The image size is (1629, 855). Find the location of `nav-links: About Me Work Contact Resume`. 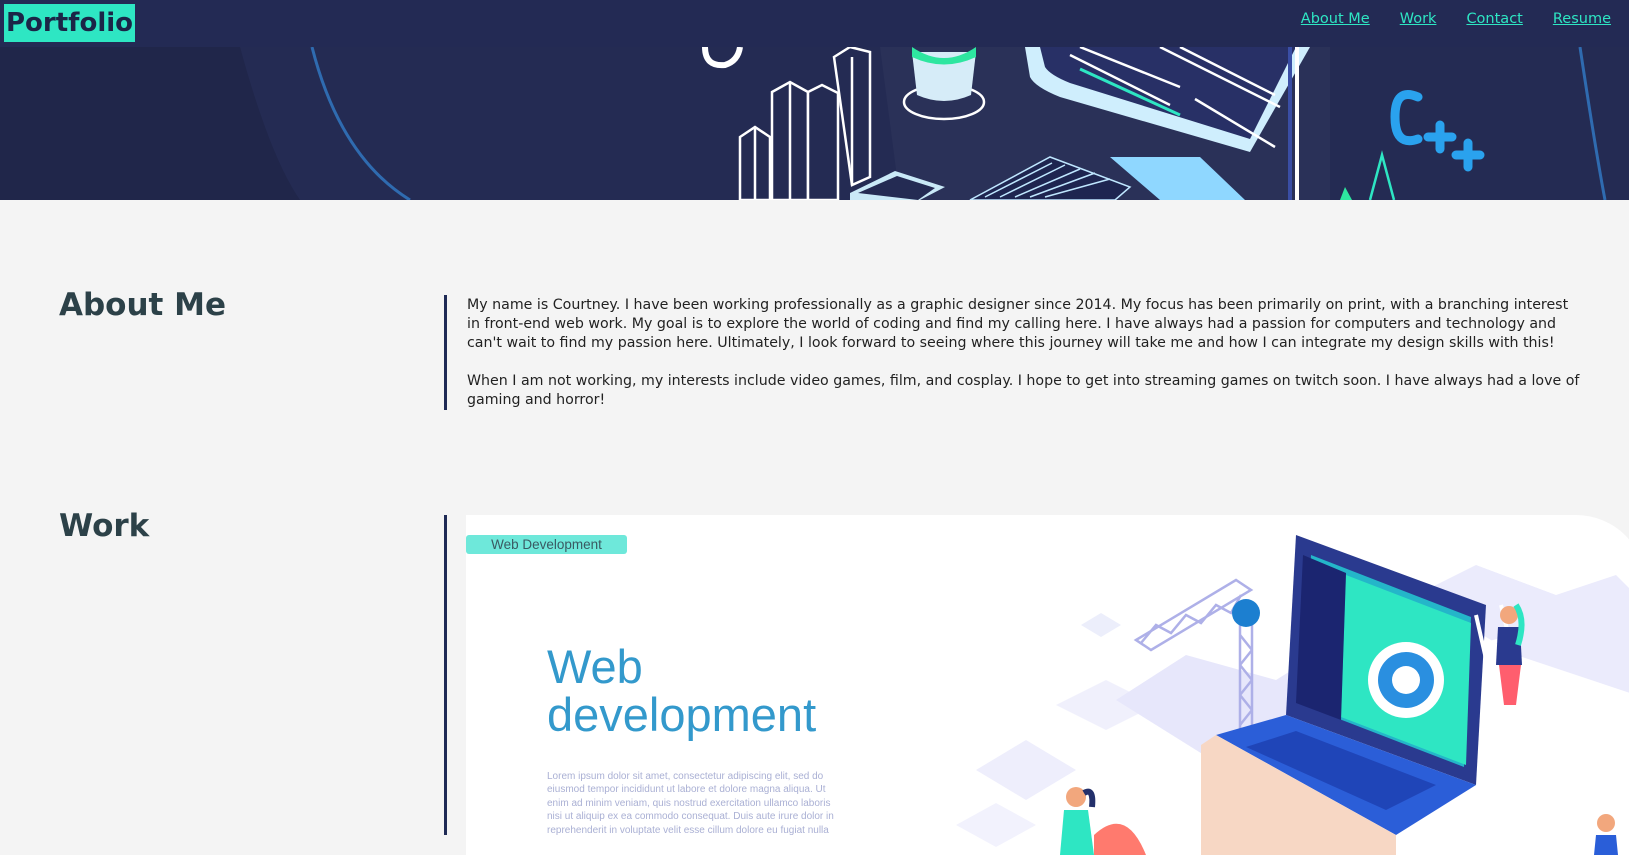

nav-links: About Me Work Contact Resume is located at coordinates (1456, 19).